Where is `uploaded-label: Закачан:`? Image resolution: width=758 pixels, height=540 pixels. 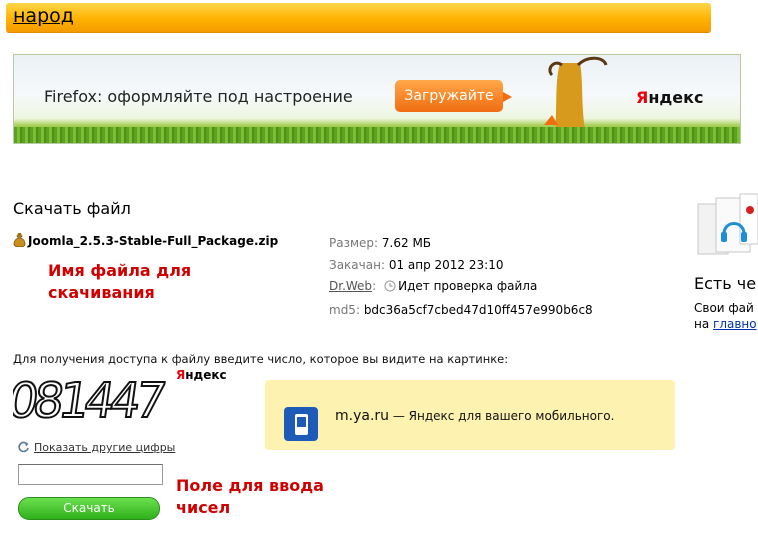
uploaded-label: Закачан: is located at coordinates (357, 264).